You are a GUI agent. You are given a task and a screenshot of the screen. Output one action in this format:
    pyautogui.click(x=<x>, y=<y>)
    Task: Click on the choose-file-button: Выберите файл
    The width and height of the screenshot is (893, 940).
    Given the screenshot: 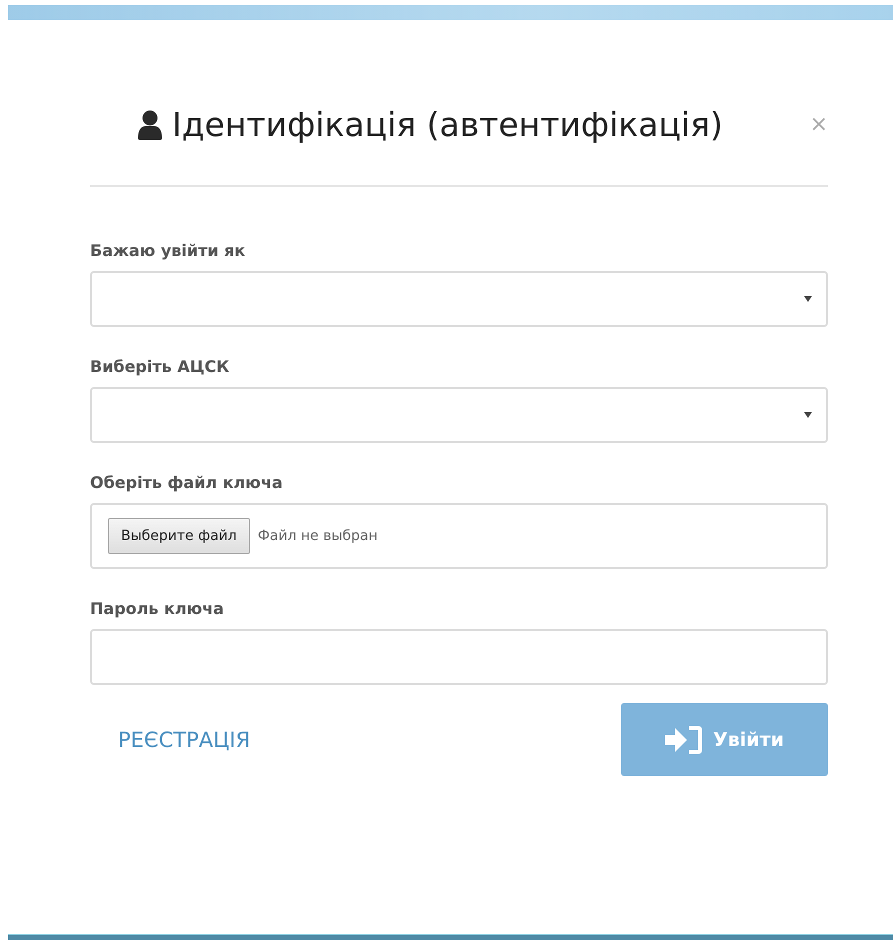 What is the action you would take?
    pyautogui.click(x=179, y=536)
    